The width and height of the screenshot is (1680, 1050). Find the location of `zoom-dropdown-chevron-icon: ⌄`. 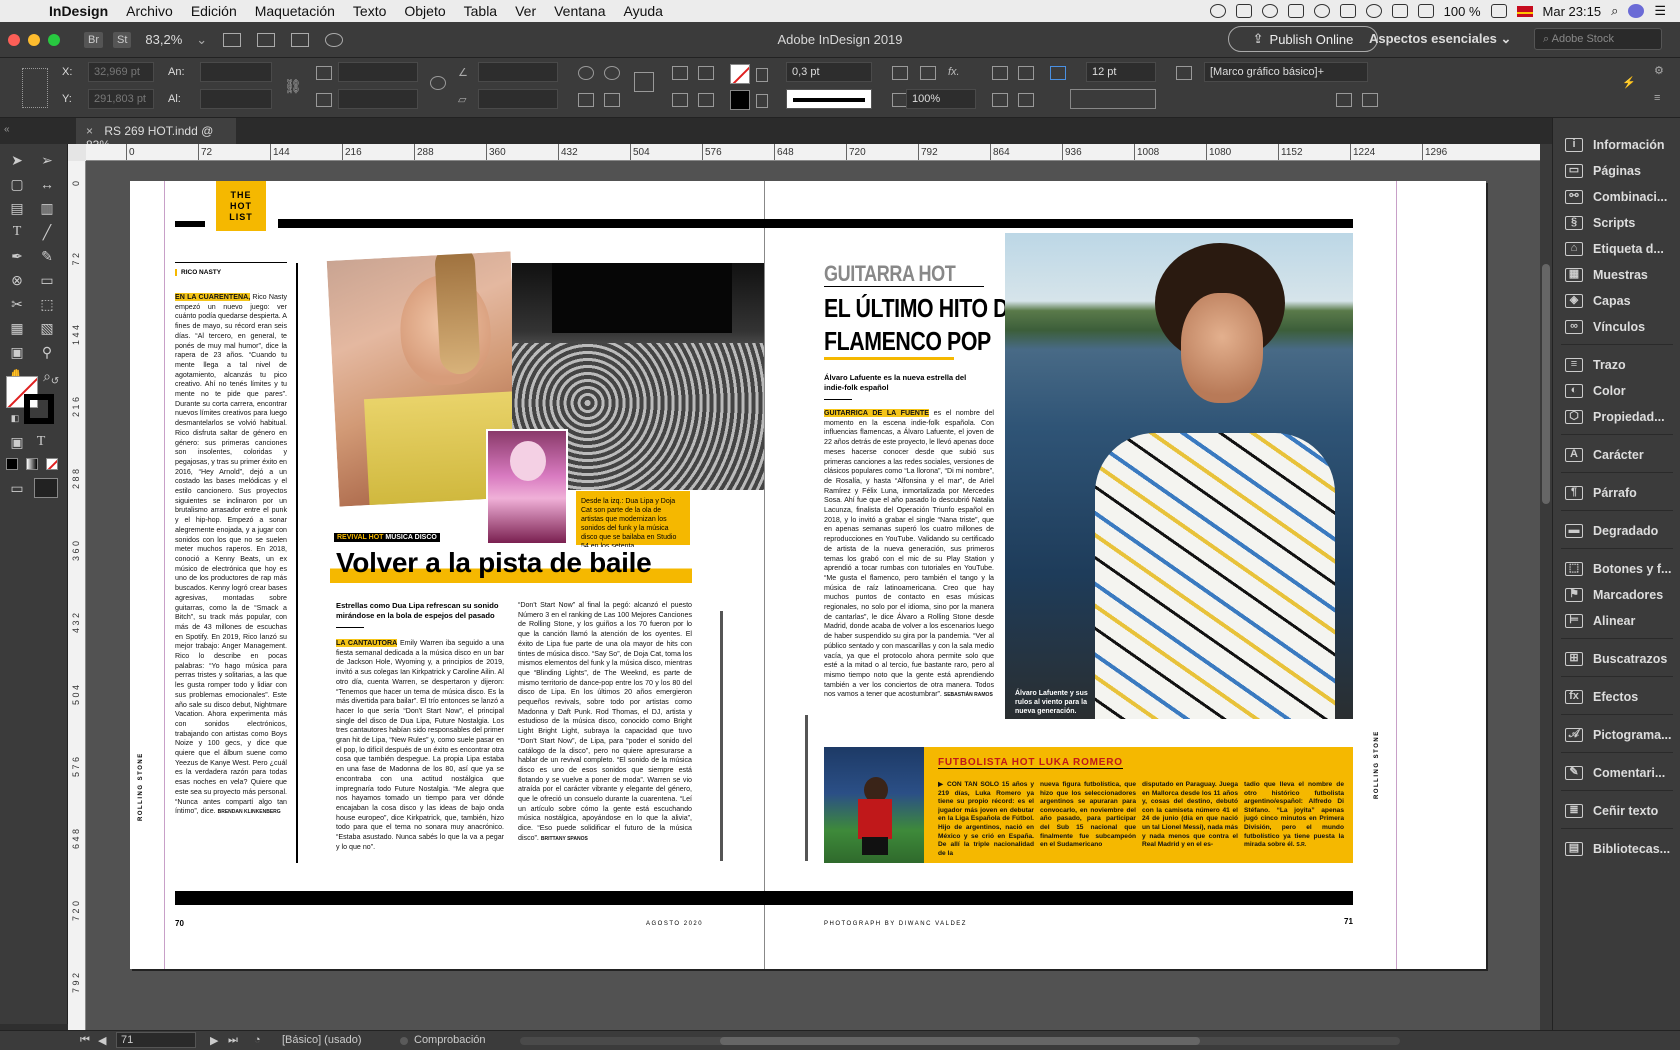

zoom-dropdown-chevron-icon: ⌄ is located at coordinates (201, 40).